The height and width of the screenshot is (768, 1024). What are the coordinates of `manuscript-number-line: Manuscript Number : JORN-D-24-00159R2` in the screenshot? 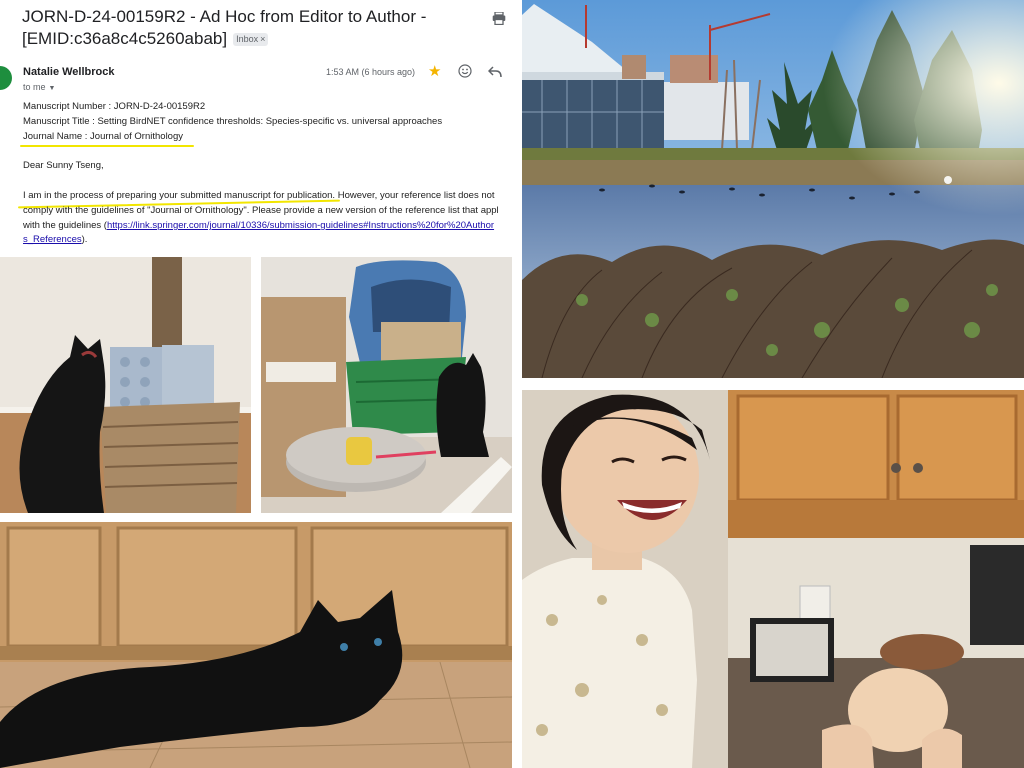 It's located at (114, 106).